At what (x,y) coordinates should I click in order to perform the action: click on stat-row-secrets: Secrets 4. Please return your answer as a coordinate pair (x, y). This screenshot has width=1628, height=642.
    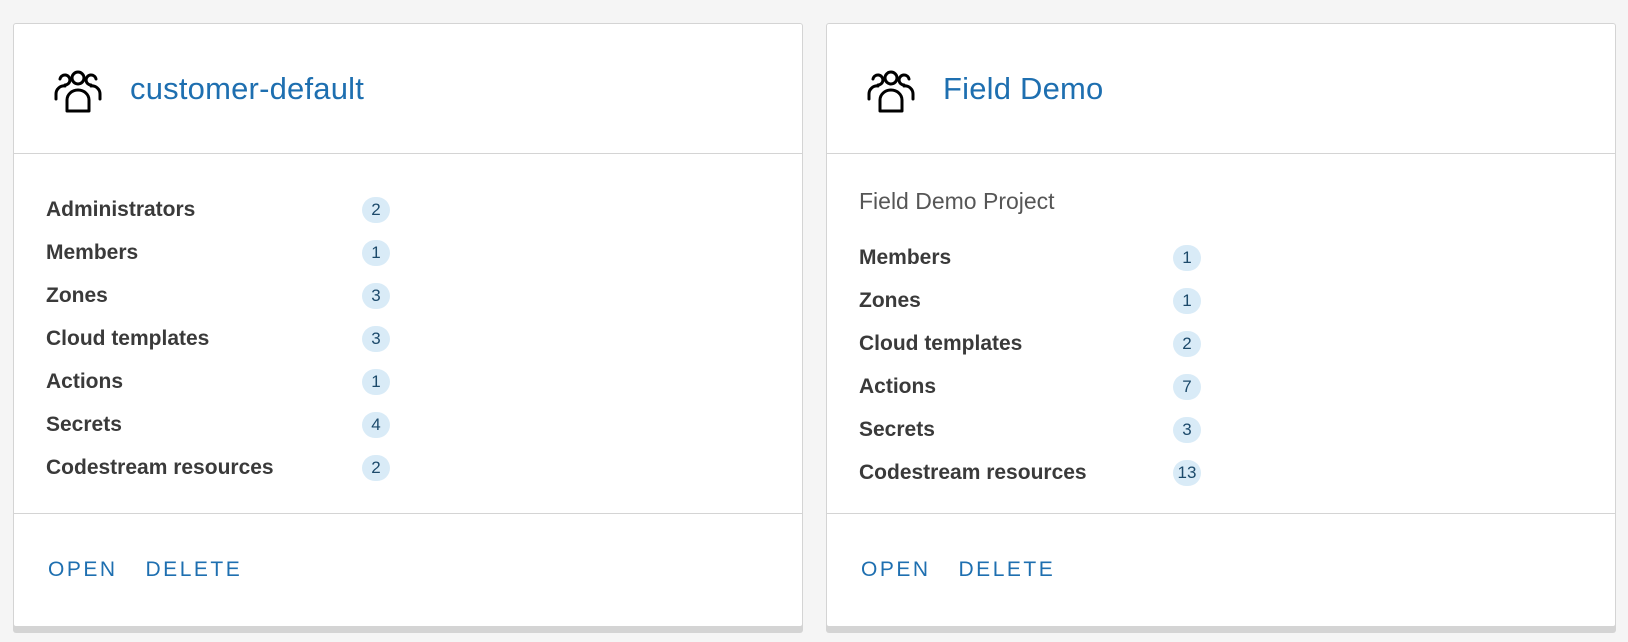
    Looking at the image, I should click on (424, 424).